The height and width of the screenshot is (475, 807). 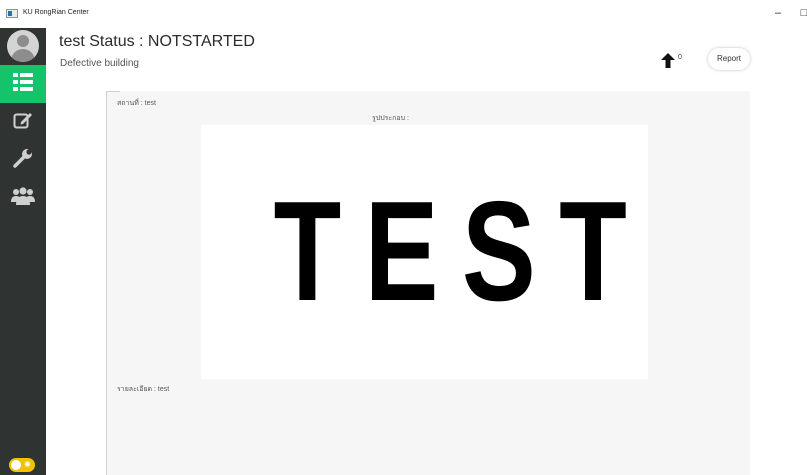 I want to click on sidebar-item-list, so click(x=23, y=84).